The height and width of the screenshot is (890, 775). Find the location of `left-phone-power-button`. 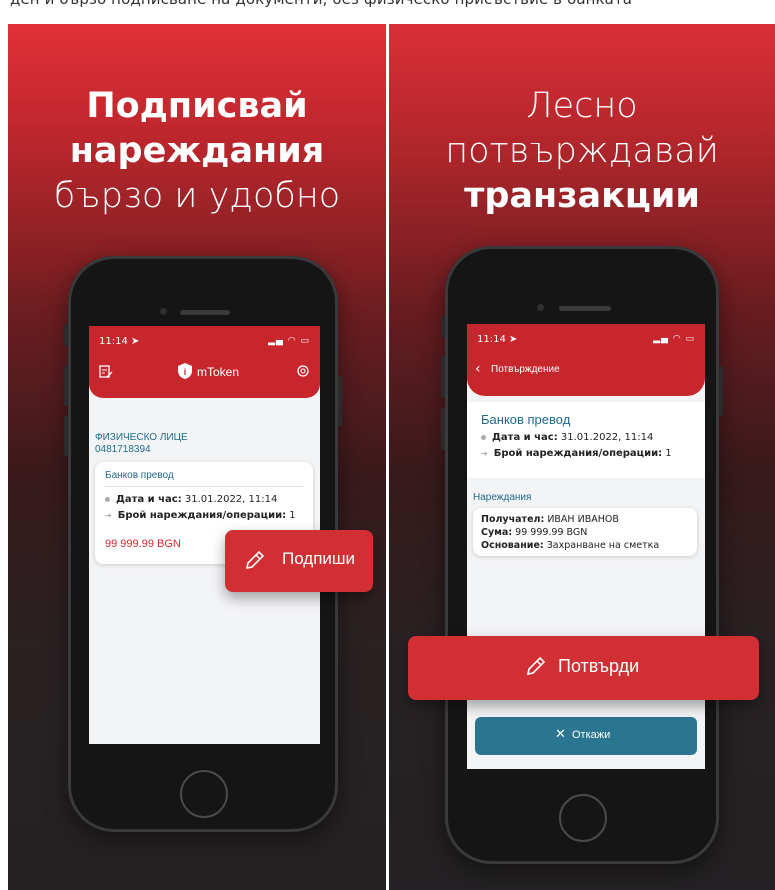

left-phone-power-button is located at coordinates (340, 401).